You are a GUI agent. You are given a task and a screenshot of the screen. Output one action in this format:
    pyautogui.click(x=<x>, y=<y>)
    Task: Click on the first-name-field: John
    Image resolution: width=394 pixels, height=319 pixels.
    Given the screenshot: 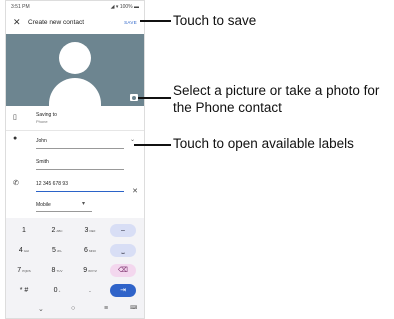 What is the action you would take?
    pyautogui.click(x=41, y=141)
    